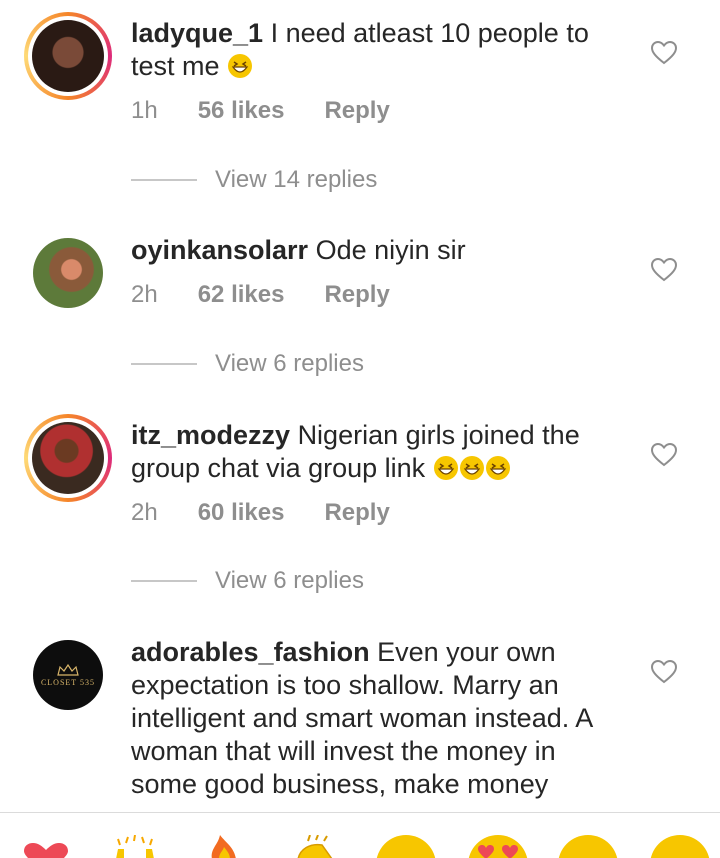  Describe the element at coordinates (315, 846) in the screenshot. I see `clapping-hands-emoji` at that location.